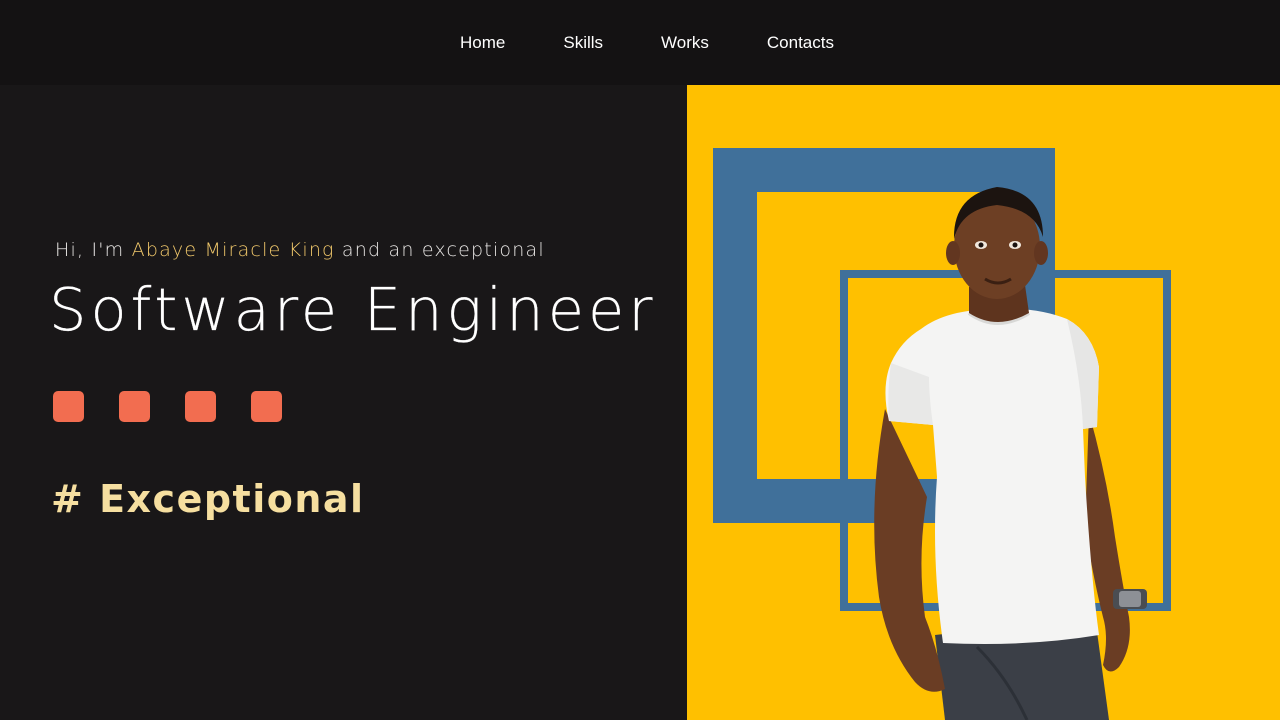 The height and width of the screenshot is (720, 1280). I want to click on nav-link-home: Home, so click(482, 43).